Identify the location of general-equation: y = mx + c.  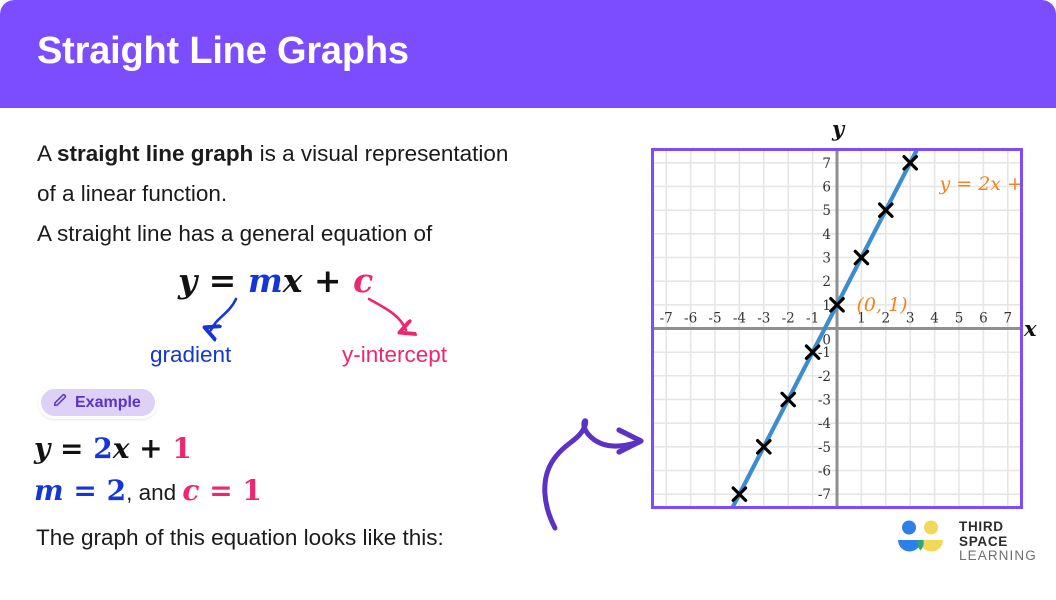
(275, 280).